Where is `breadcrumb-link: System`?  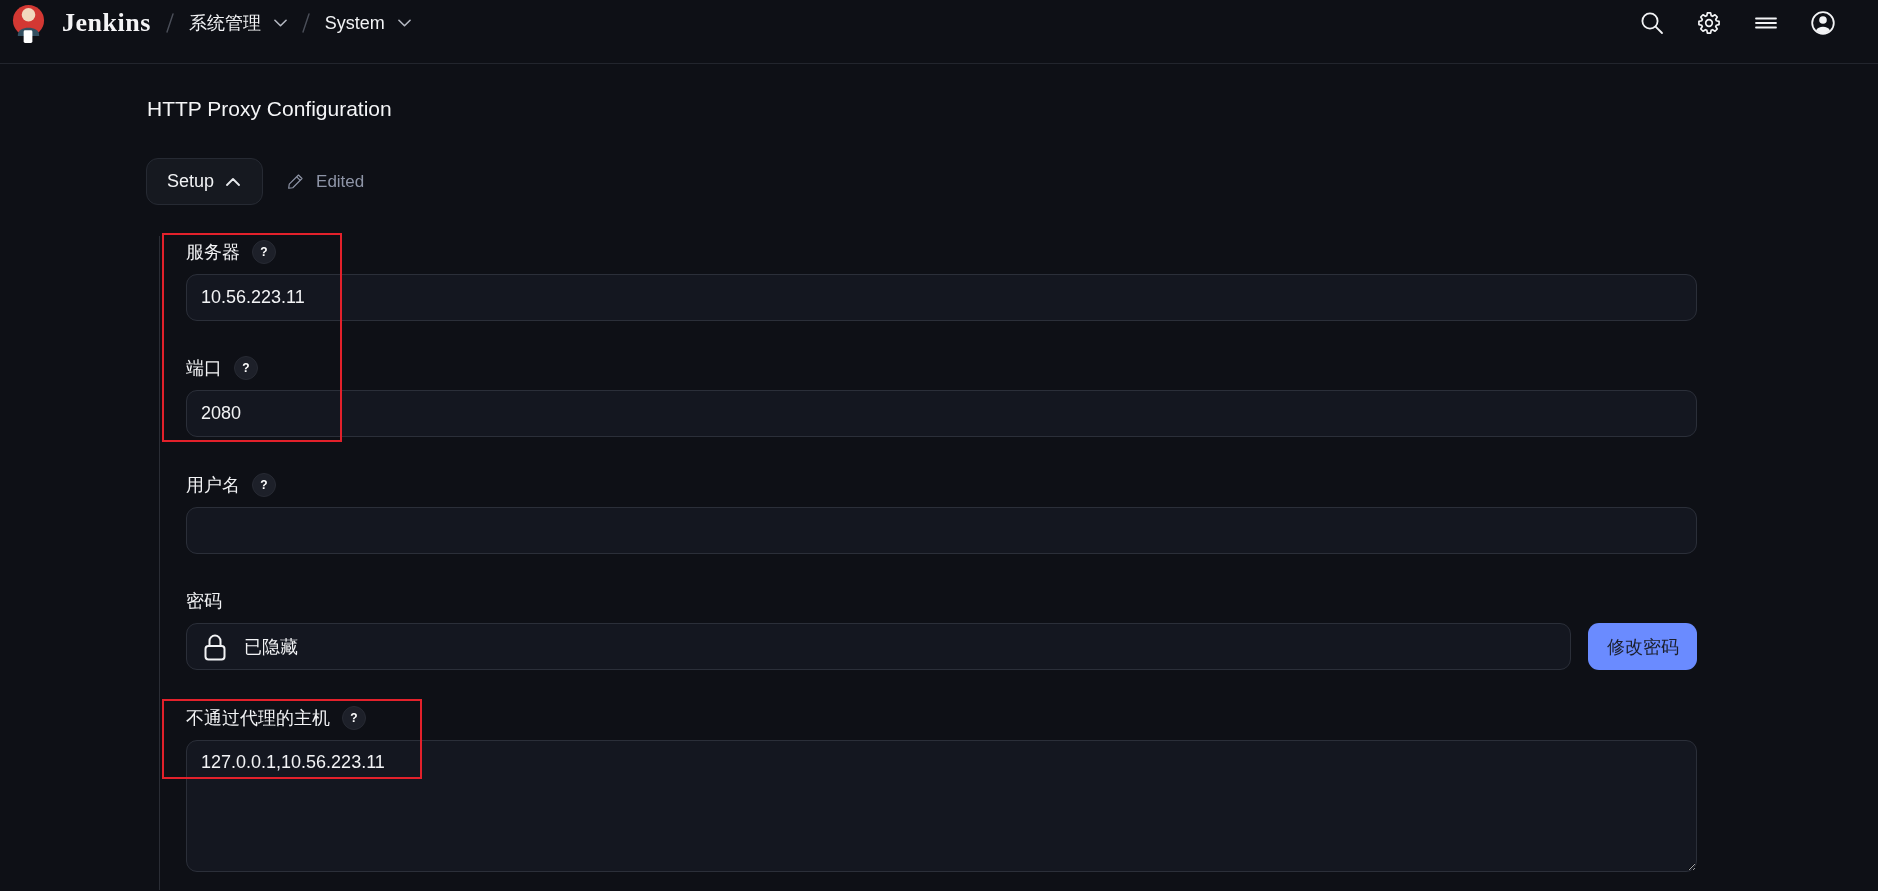
breadcrumb-link: System is located at coordinates (354, 23).